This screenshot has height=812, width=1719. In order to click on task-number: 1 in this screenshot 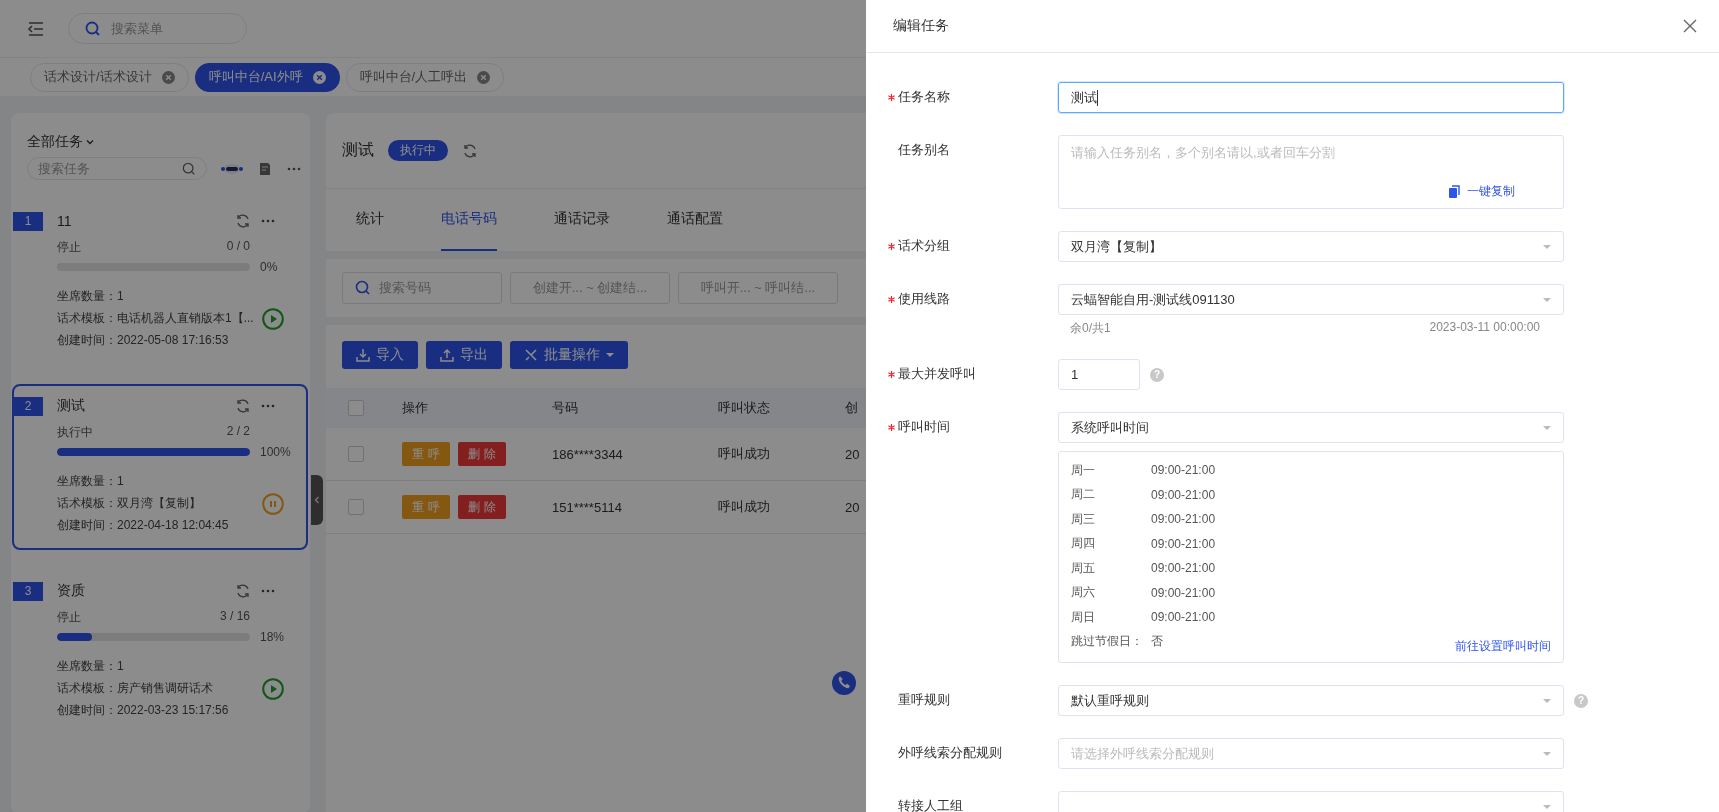, I will do `click(28, 221)`.